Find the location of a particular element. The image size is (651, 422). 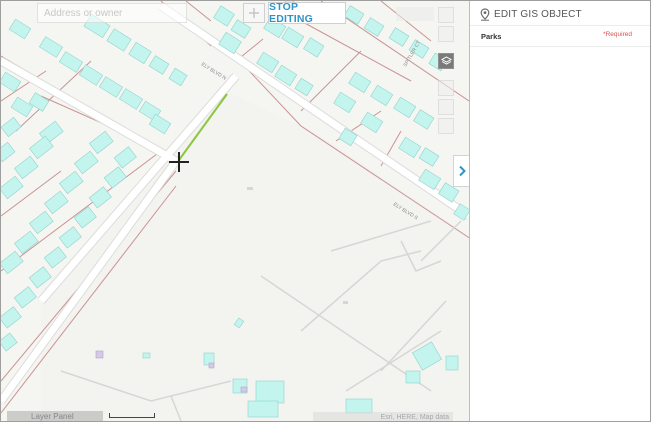

map-pin-icon is located at coordinates (485, 14).